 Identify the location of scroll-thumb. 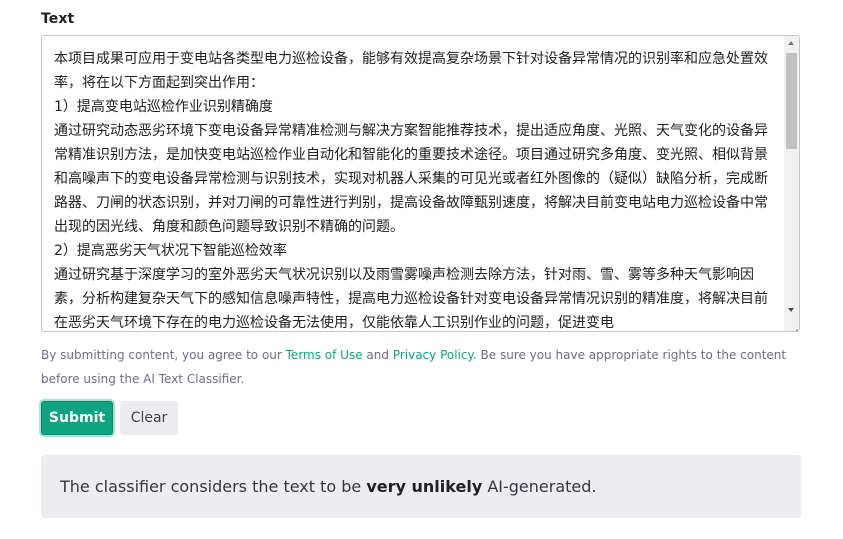
(791, 101).